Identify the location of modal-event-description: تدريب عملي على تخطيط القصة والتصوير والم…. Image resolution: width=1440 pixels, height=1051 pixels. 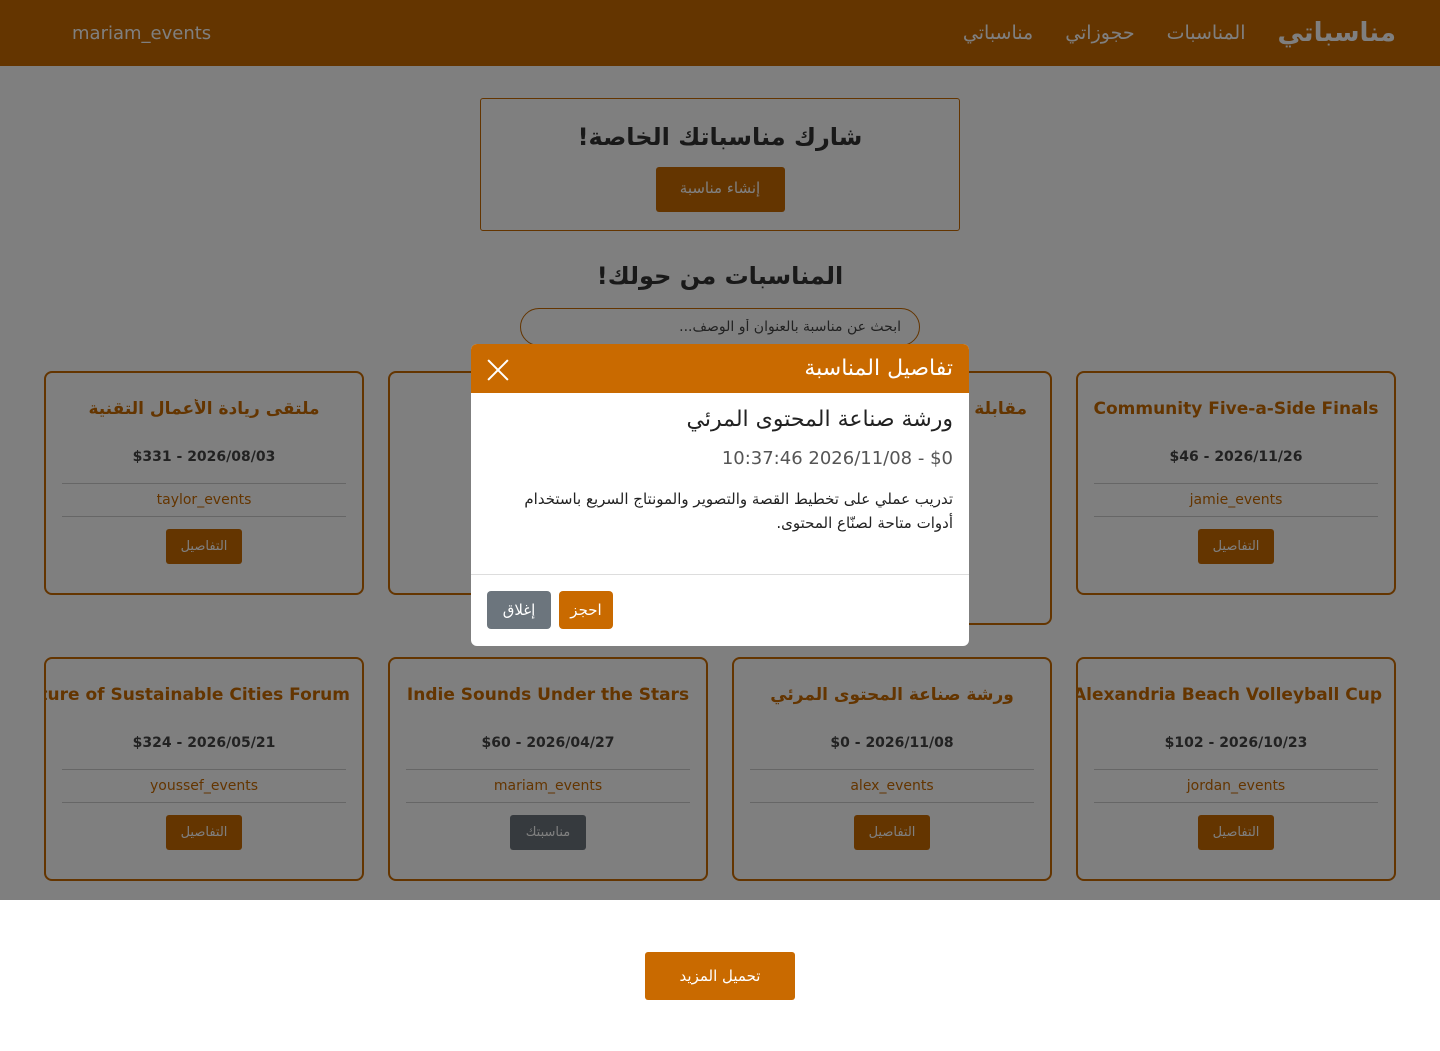
(738, 511).